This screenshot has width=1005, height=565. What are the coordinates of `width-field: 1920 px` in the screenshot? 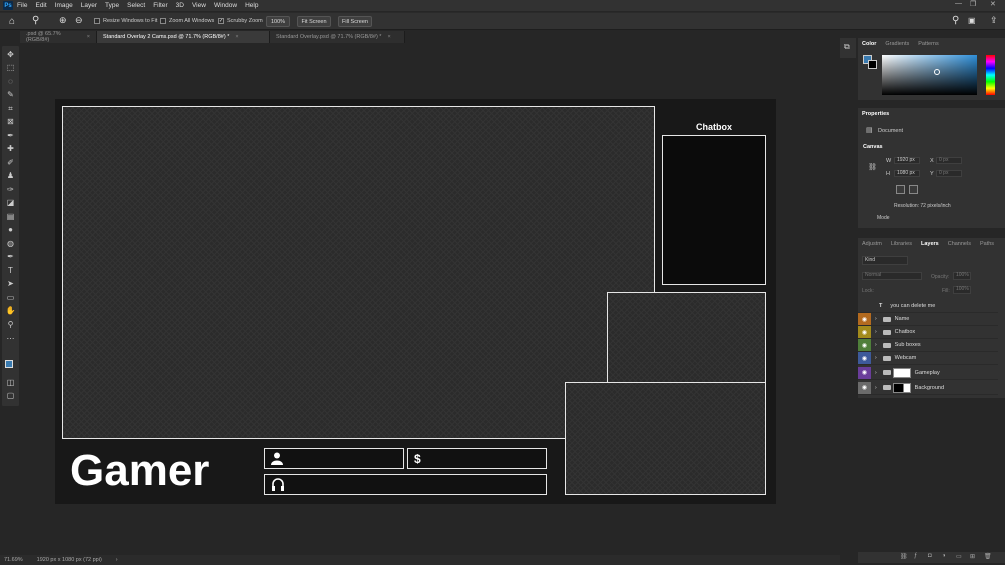 It's located at (907, 160).